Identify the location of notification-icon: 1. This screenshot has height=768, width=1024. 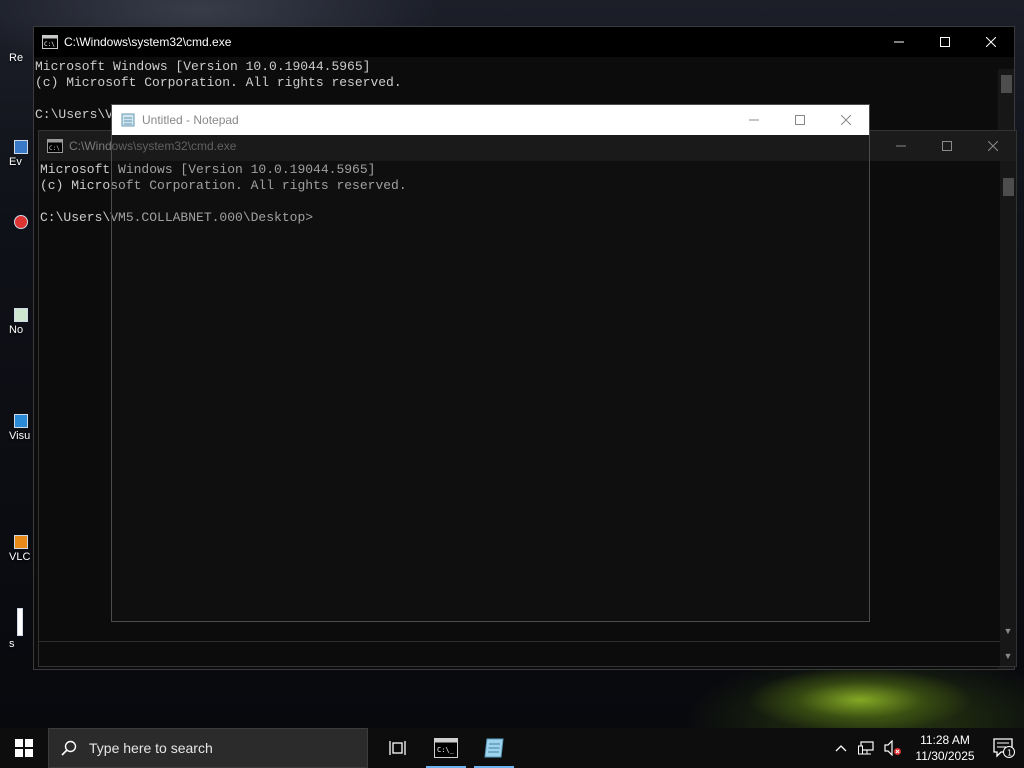
(1004, 748).